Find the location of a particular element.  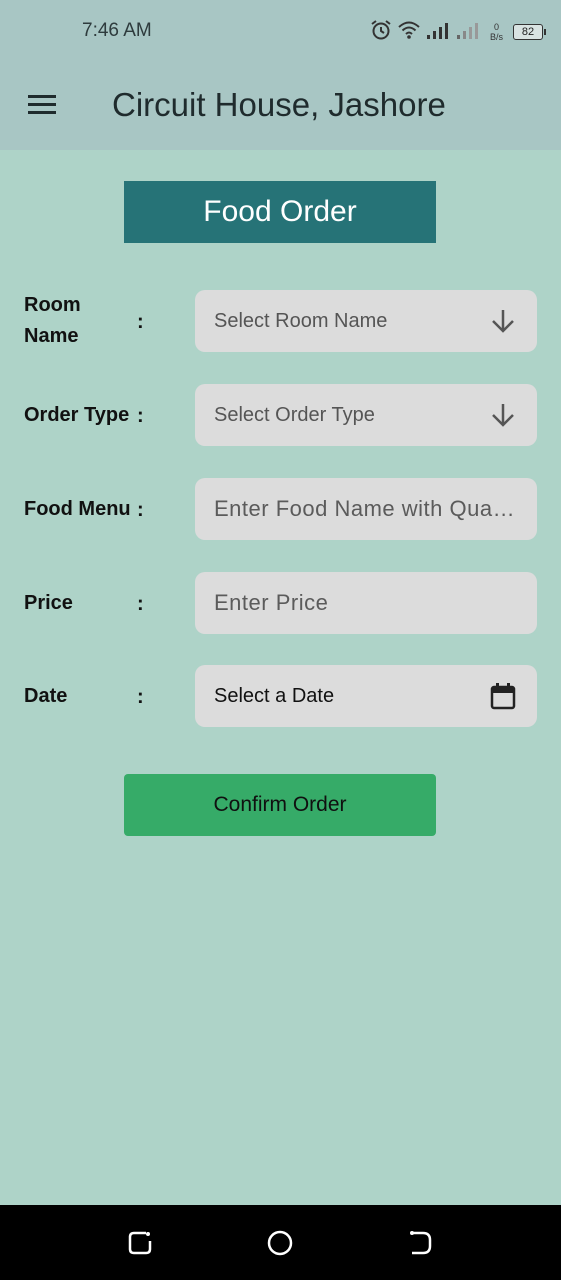

room-name-colon: : is located at coordinates (140, 322).